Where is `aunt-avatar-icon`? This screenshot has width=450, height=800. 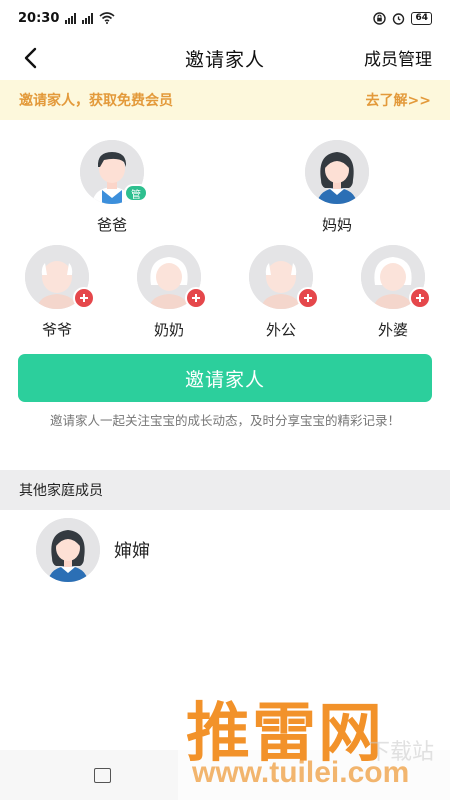 aunt-avatar-icon is located at coordinates (68, 550).